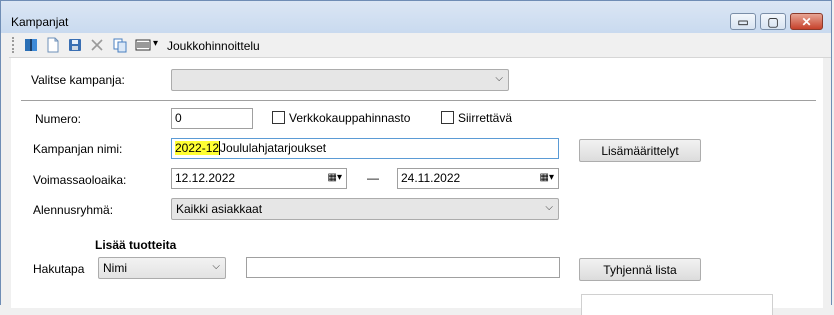  Describe the element at coordinates (640, 150) in the screenshot. I see `extra-definitions-button: Lisämäärittelyt` at that location.